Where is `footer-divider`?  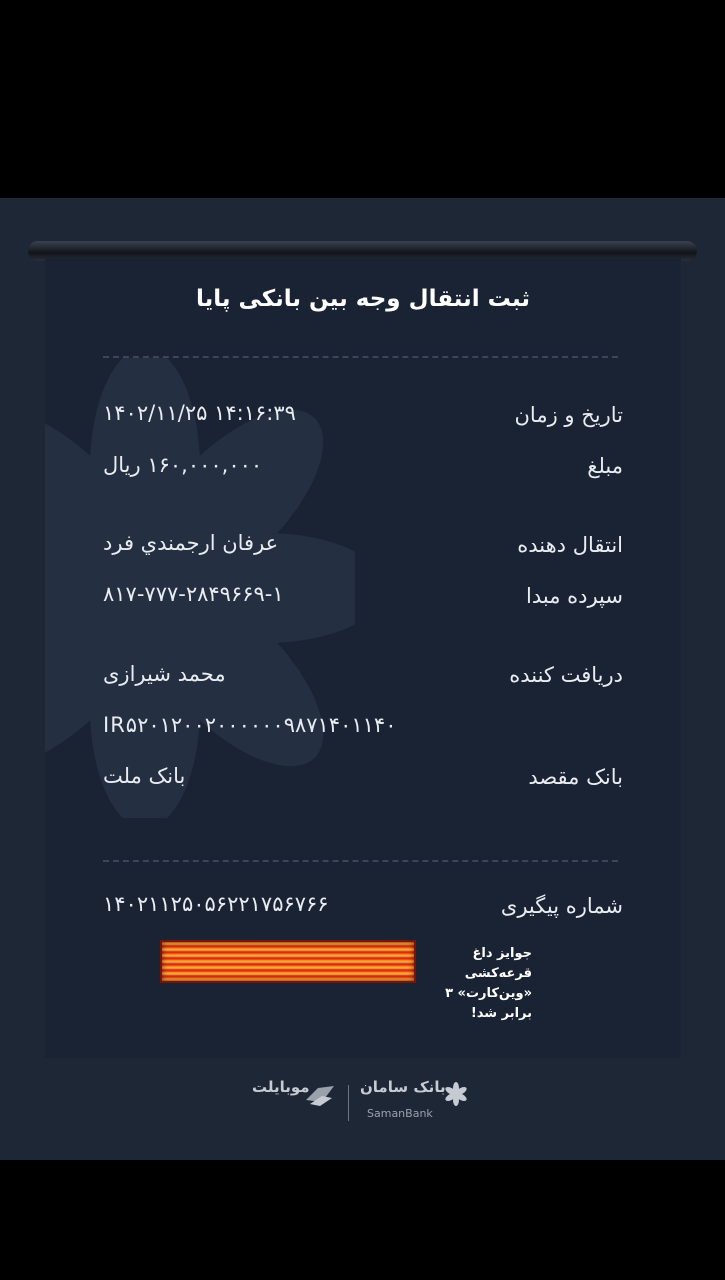 footer-divider is located at coordinates (348, 1103).